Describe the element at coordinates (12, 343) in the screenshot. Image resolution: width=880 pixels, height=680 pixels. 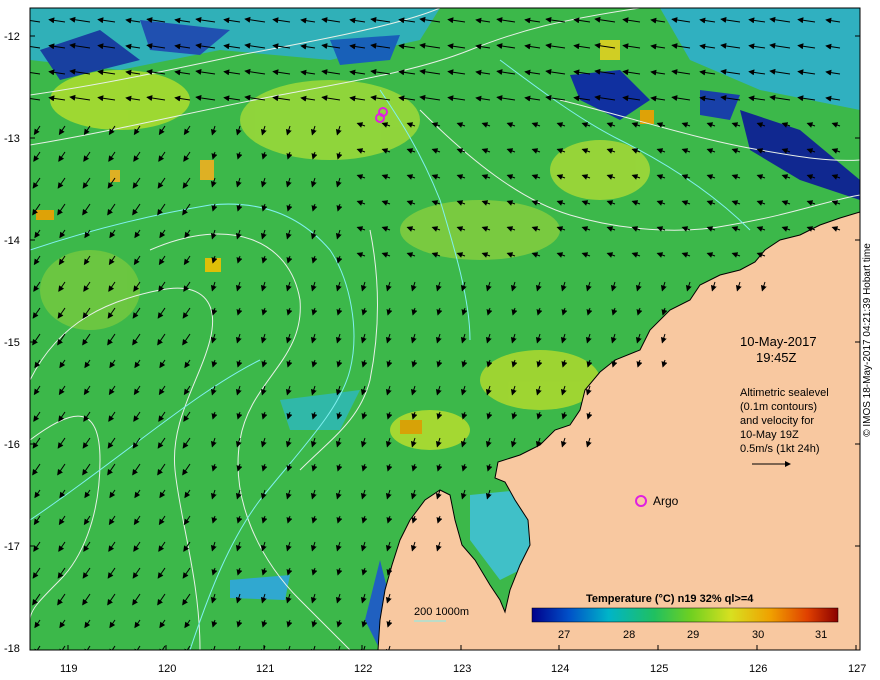
I see `lat-label: -15` at that location.